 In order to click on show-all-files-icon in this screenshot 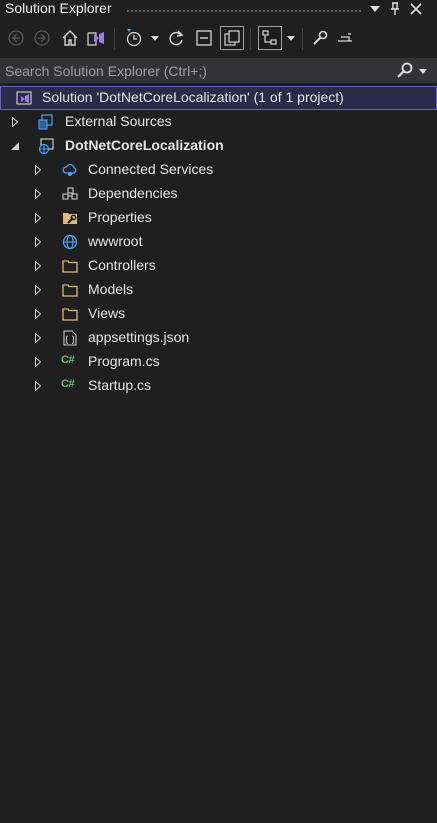, I will do `click(232, 38)`.